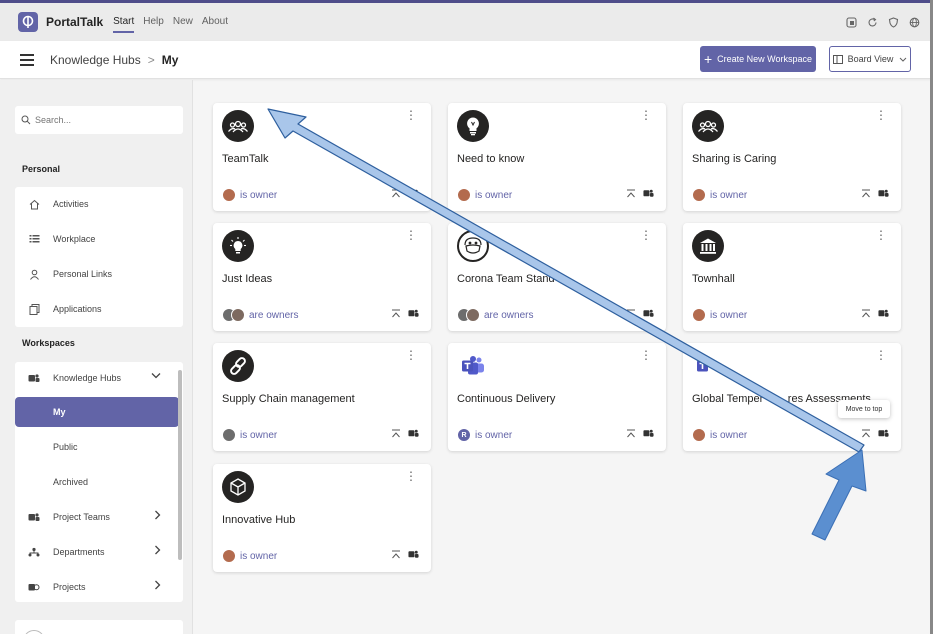 The width and height of the screenshot is (933, 634). Describe the element at coordinates (557, 277) in the screenshot. I see `workspace-card-corona-team-stand: ⋮ Corona Team Stand are owners` at that location.